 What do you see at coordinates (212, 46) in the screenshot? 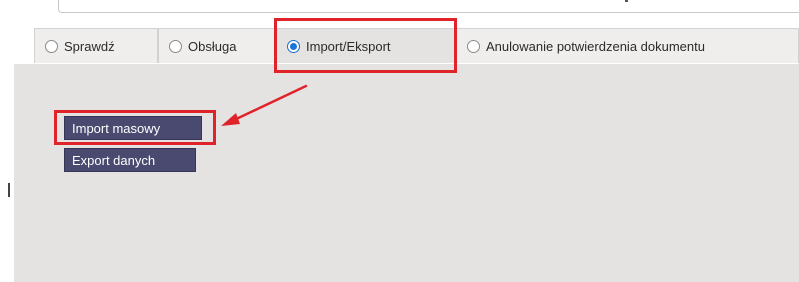
I see `tab-label: Obsługa` at bounding box center [212, 46].